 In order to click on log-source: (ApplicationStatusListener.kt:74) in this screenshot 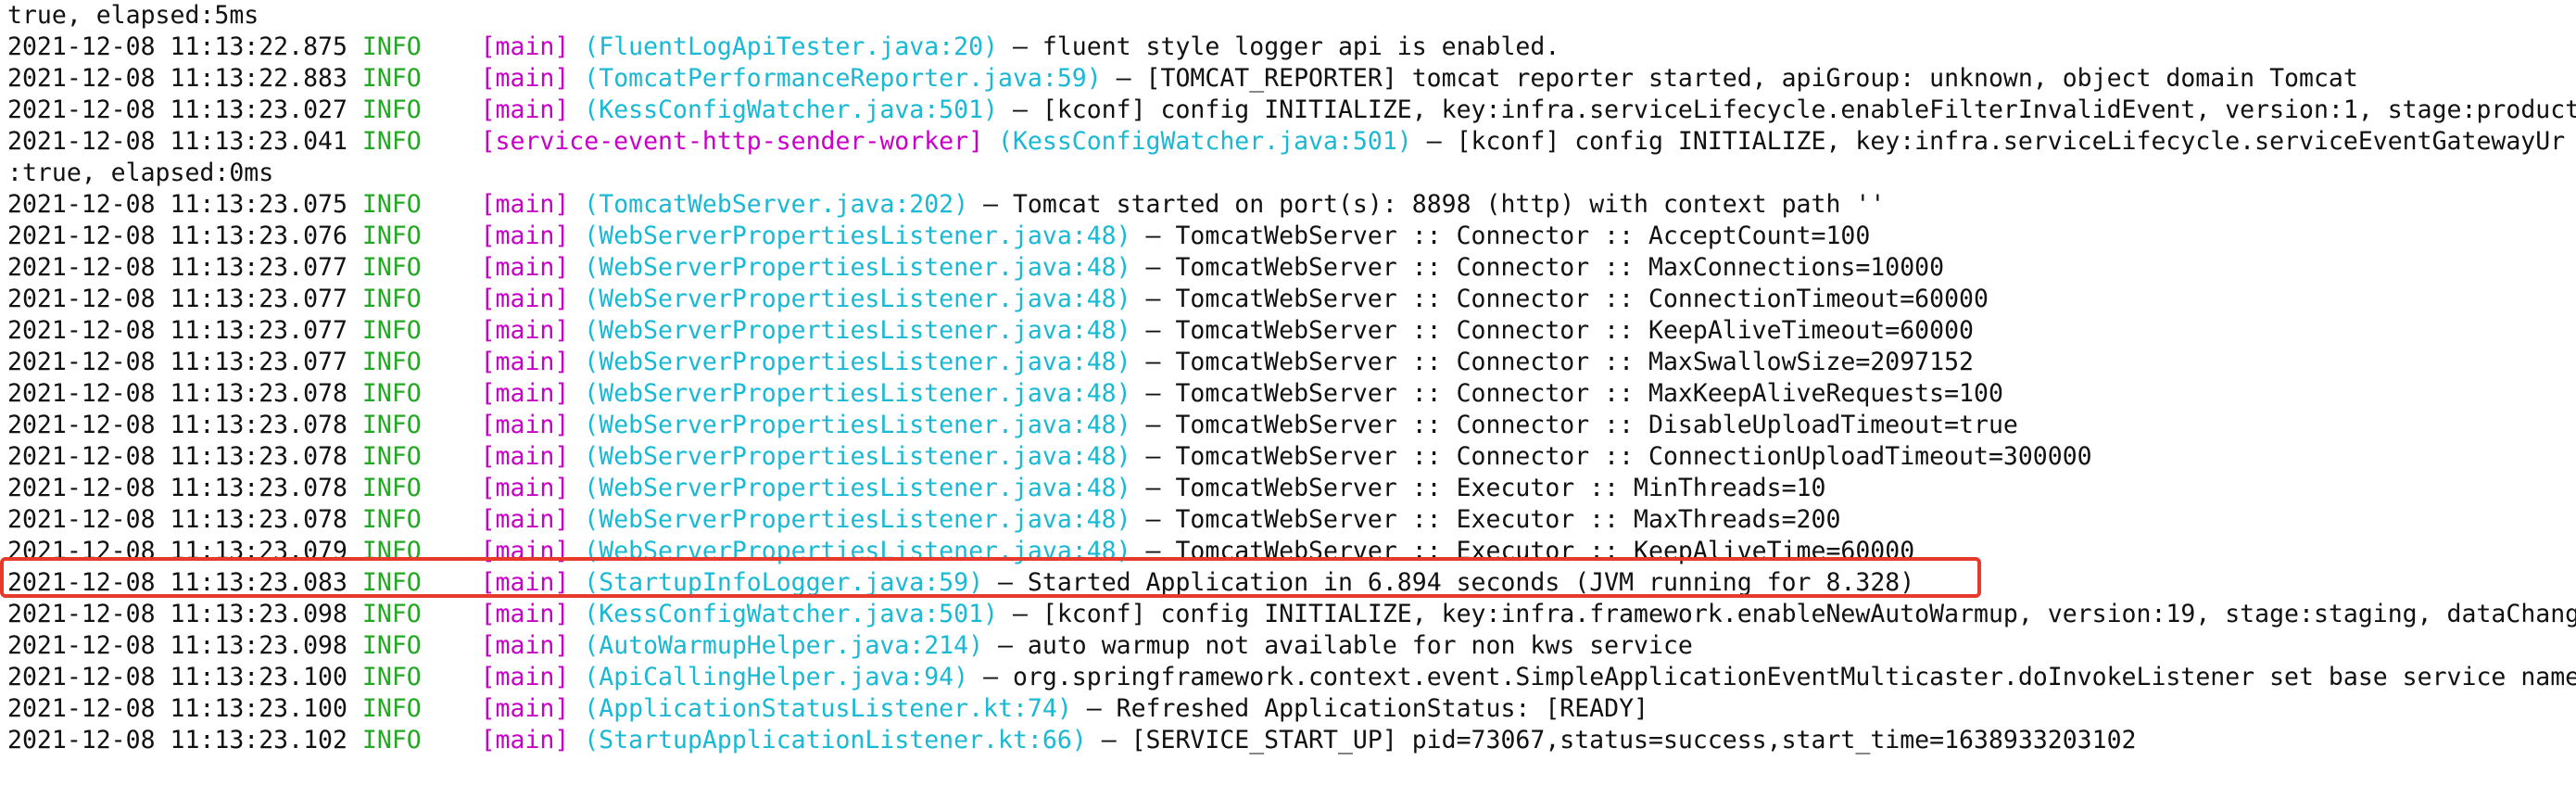, I will do `click(828, 709)`.